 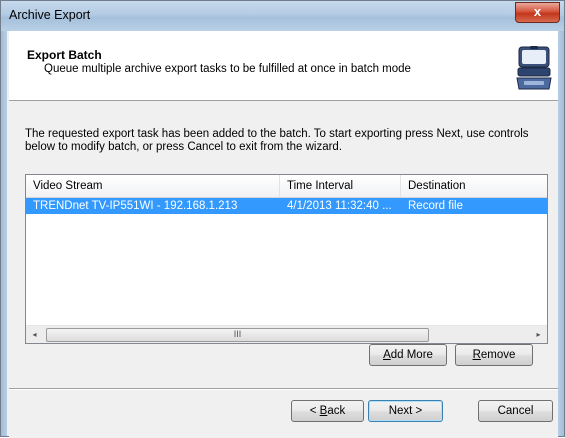 What do you see at coordinates (538, 334) in the screenshot?
I see `scroll-right-icon: ▸` at bounding box center [538, 334].